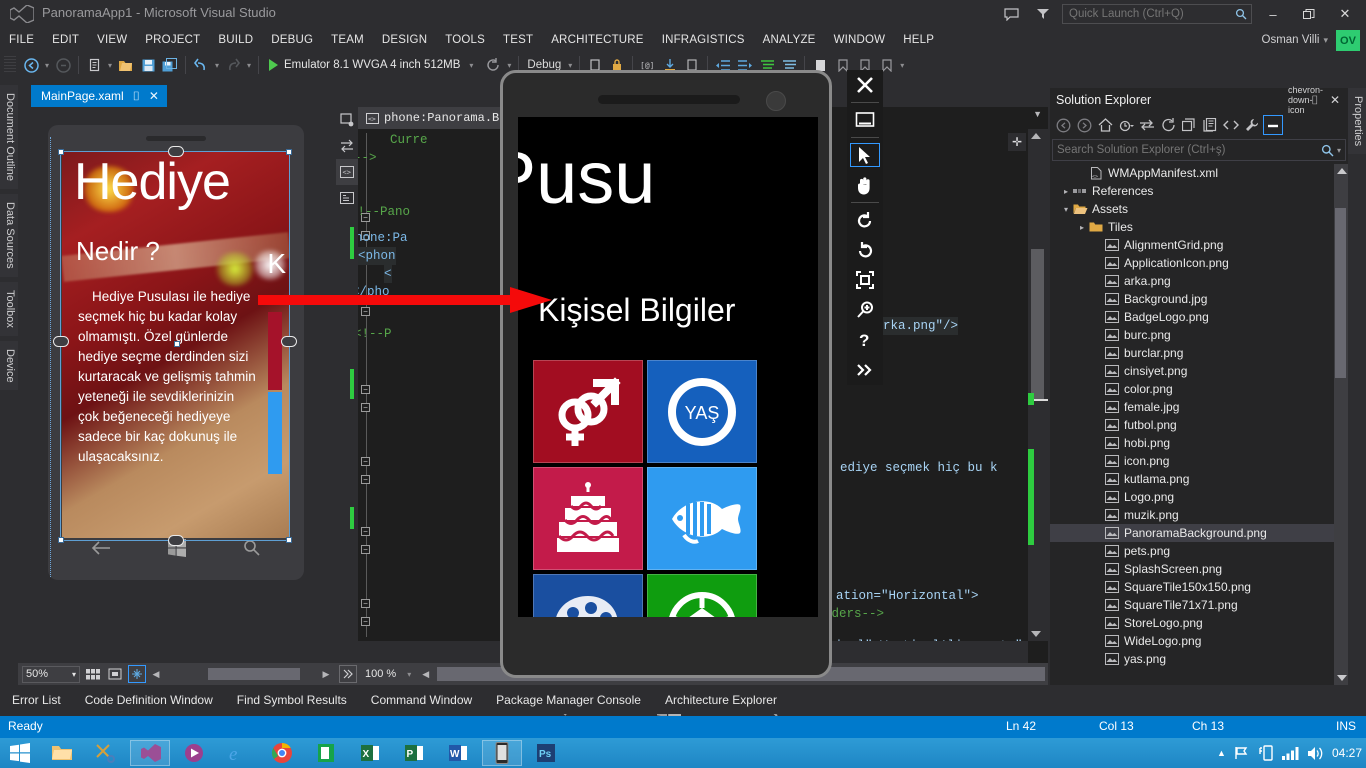  I want to click on xaml-view-icon: <>, so click(347, 172).